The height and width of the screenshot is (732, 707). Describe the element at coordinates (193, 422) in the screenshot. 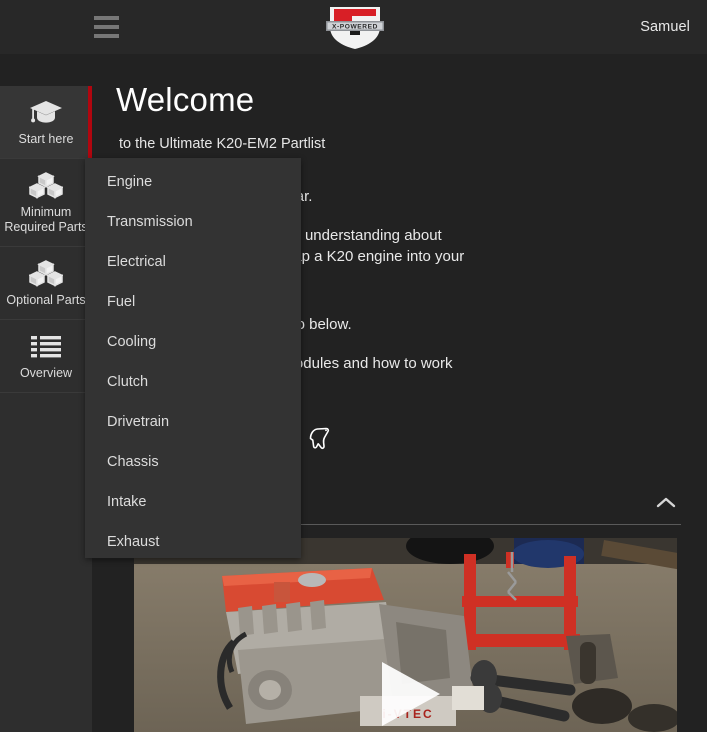

I see `dropdown-item-drivetrain: Drivetrain` at that location.